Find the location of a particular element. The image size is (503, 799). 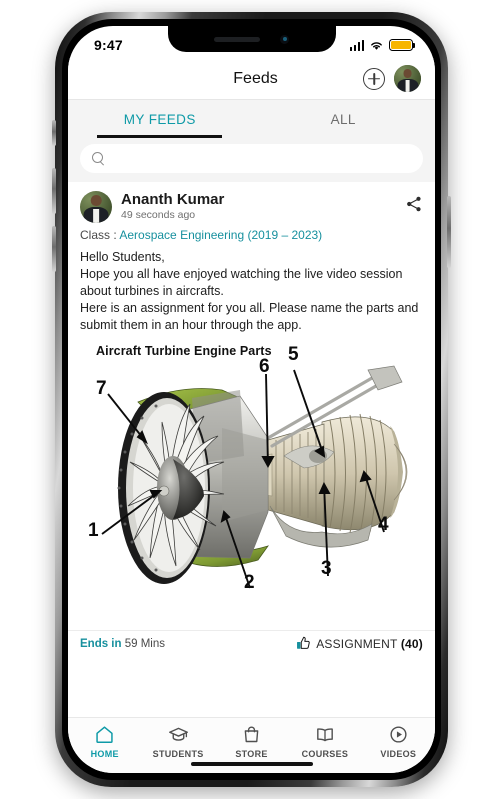

search-section is located at coordinates (251, 160).